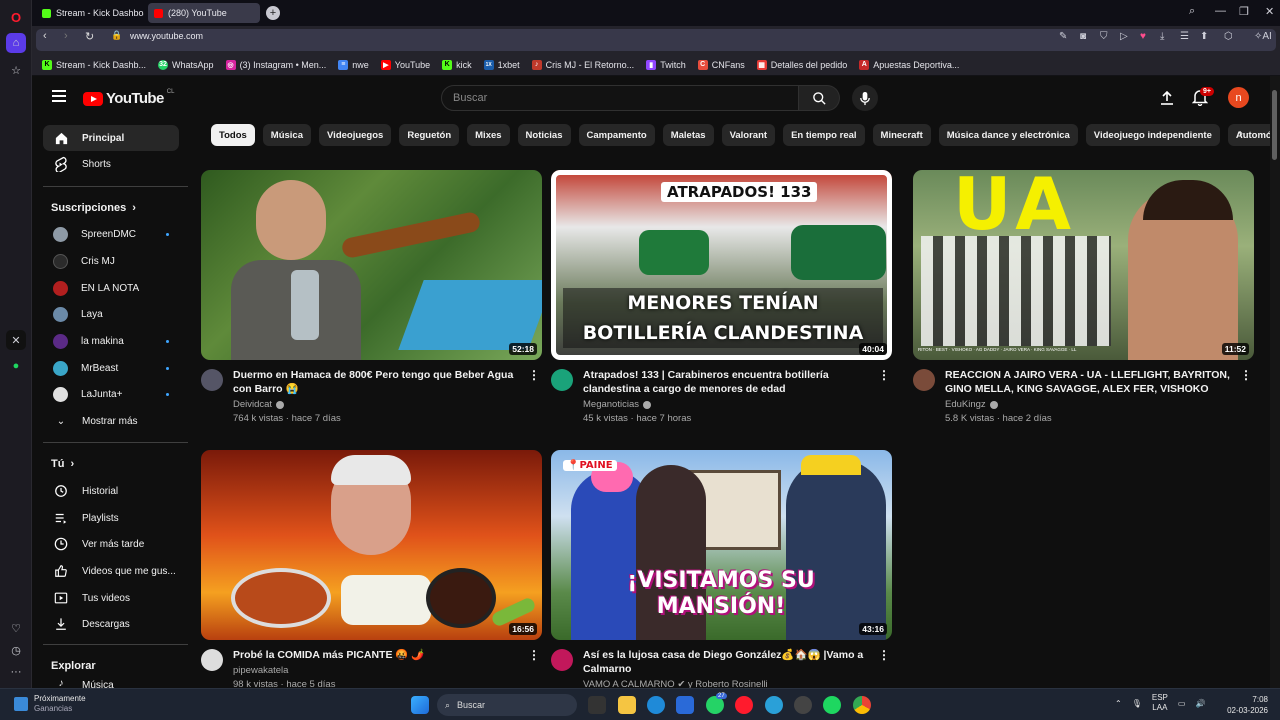 The height and width of the screenshot is (720, 1280). I want to click on microphone-icon: 🎙, so click(1137, 703).